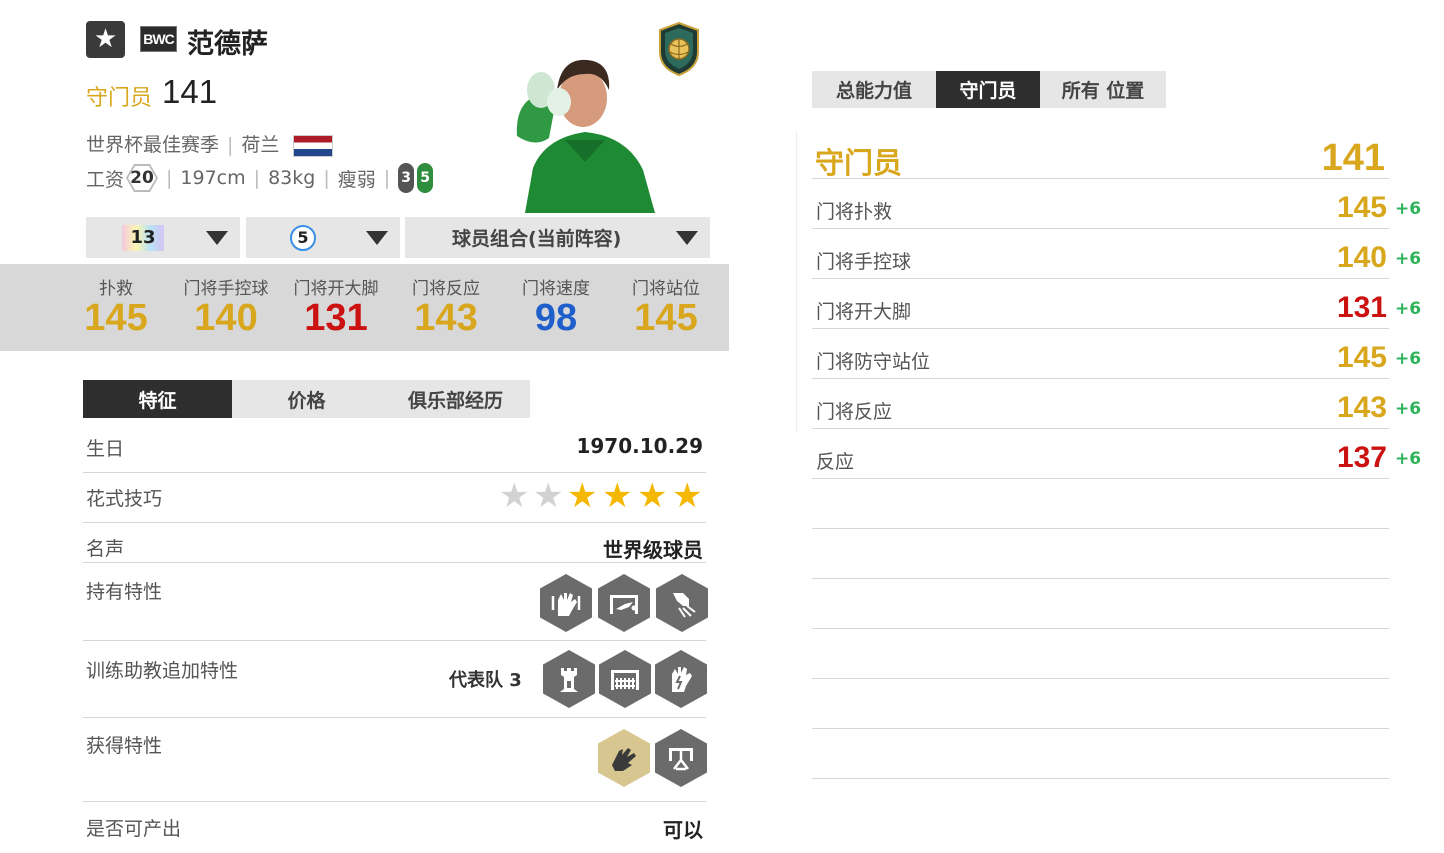  Describe the element at coordinates (537, 239) in the screenshot. I see `combo-label: 球员组合(当前阵容)` at that location.